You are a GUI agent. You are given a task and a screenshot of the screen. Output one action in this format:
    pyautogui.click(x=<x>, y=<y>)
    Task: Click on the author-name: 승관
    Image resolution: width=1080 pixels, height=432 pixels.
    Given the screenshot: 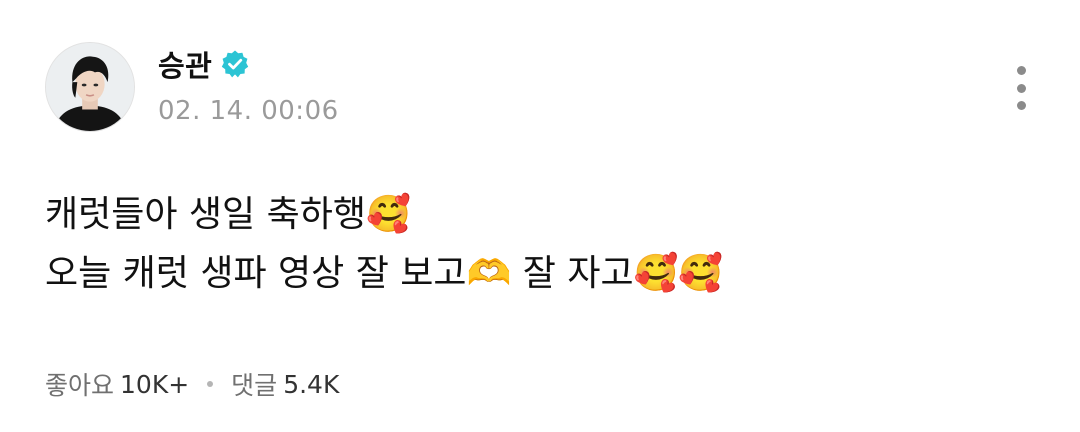 What is the action you would take?
    pyautogui.click(x=185, y=64)
    